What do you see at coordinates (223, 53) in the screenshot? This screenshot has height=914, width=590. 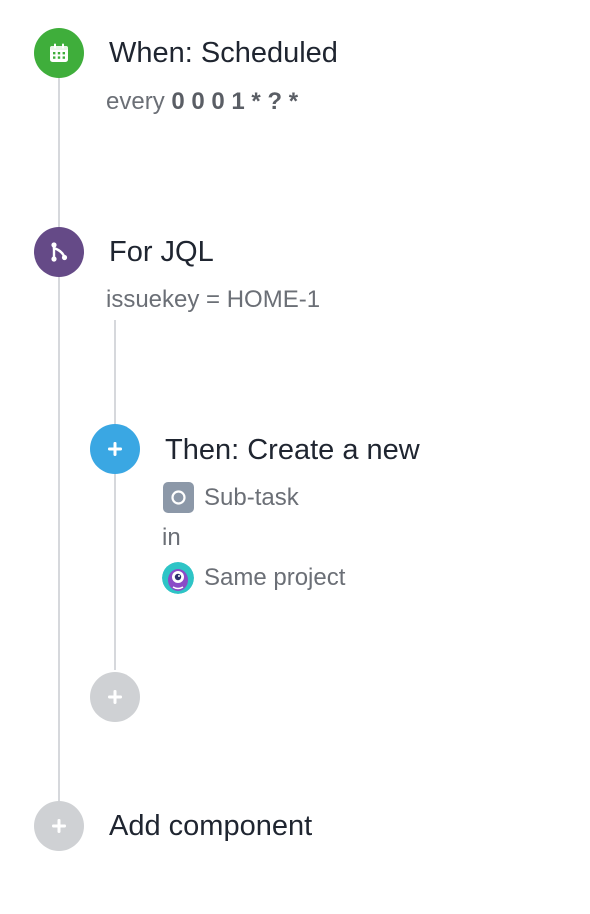 I see `trigger-title: When: Scheduled` at bounding box center [223, 53].